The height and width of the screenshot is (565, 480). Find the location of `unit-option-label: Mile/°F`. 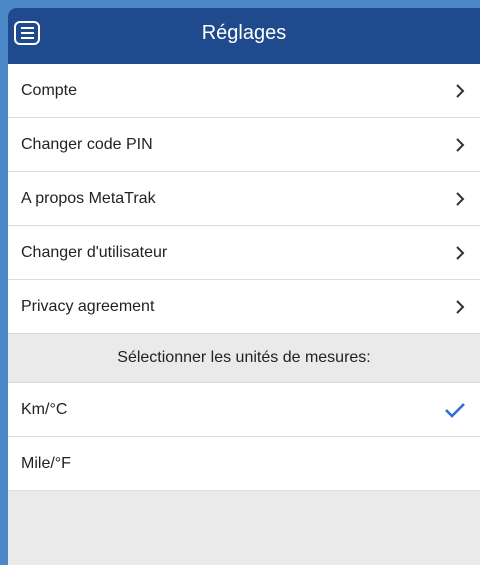

unit-option-label: Mile/°F is located at coordinates (46, 463).